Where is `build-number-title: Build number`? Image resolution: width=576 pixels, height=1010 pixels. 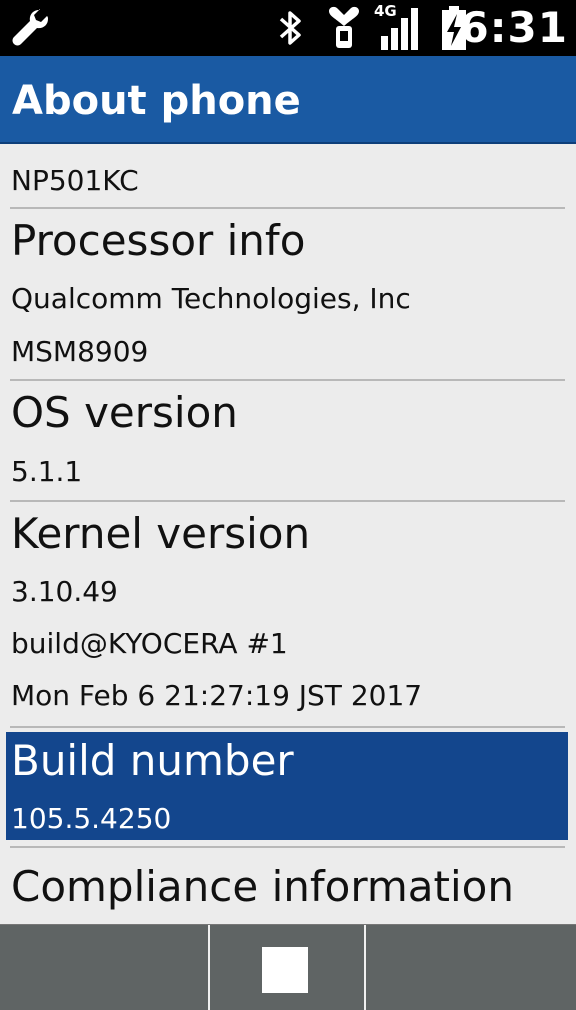 build-number-title: Build number is located at coordinates (152, 760).